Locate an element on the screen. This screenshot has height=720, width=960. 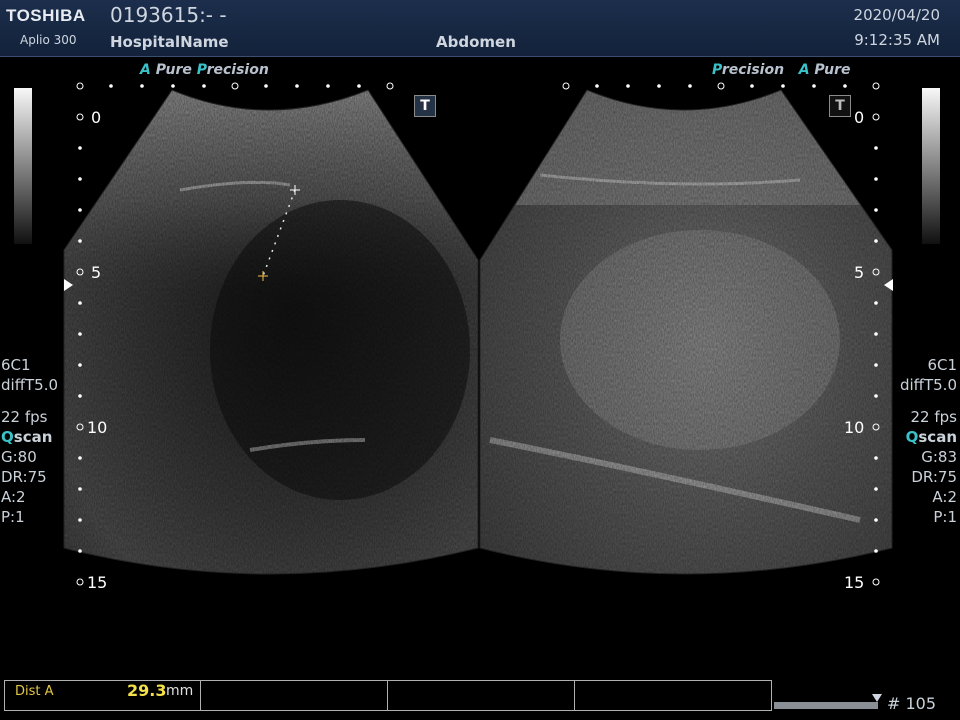
left-depth-label-0: 0 is located at coordinates (96, 117).